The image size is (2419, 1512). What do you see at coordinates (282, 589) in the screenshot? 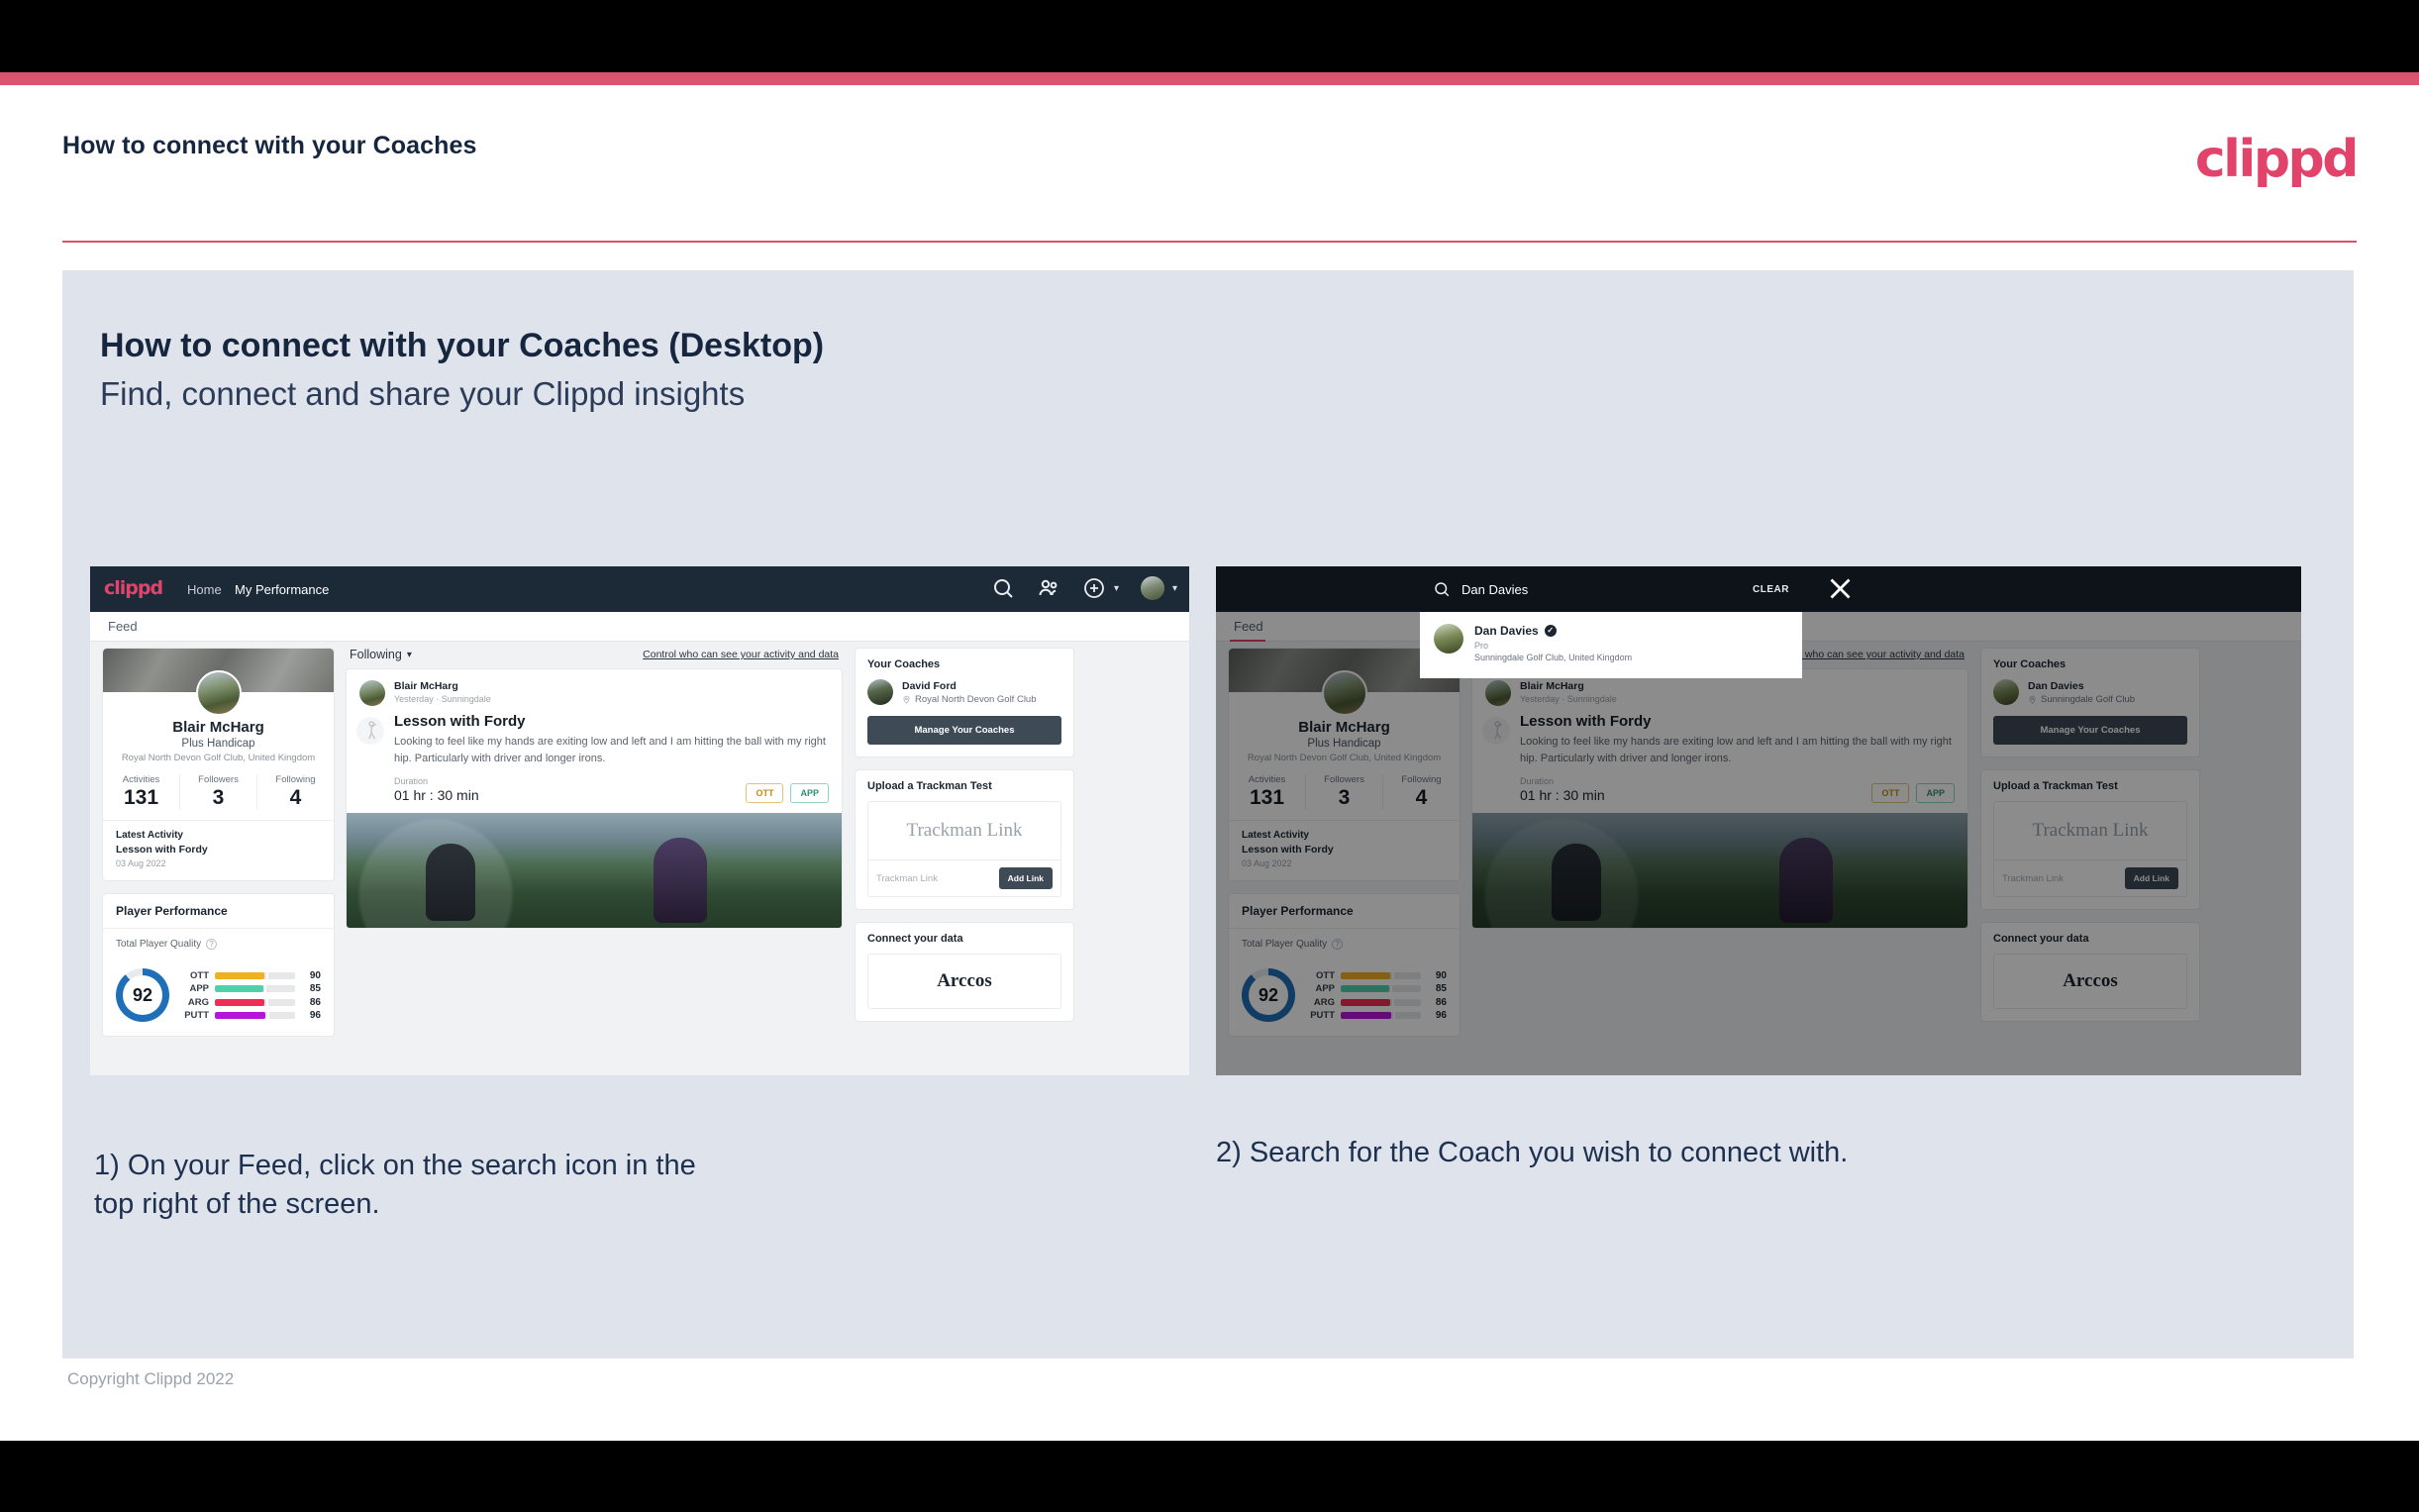
I see `nav-item-my-performance: My Performance` at bounding box center [282, 589].